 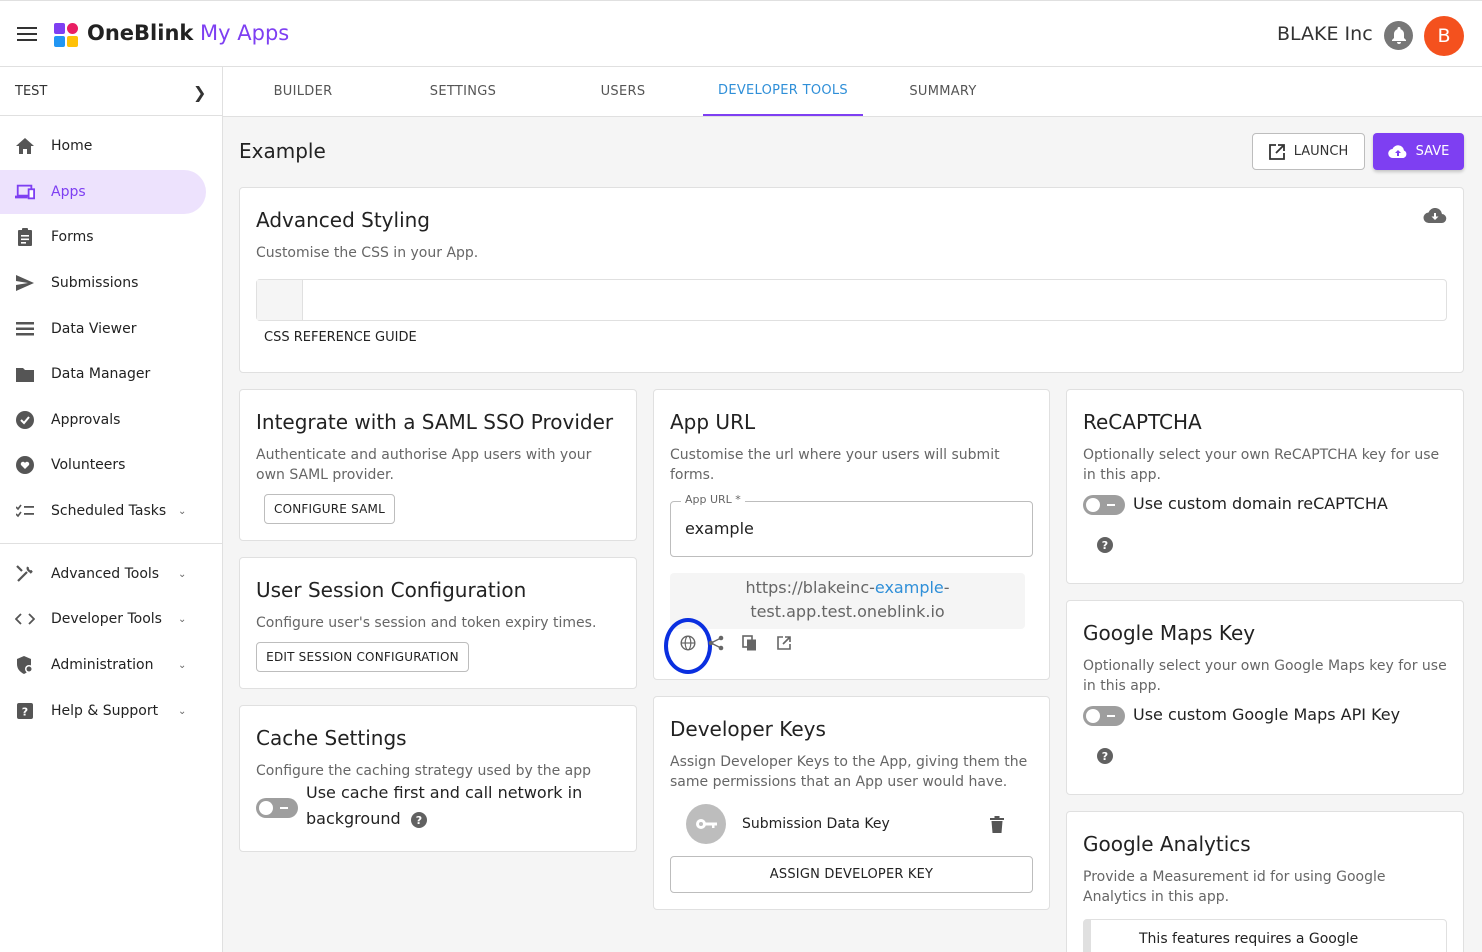 I want to click on custom-maps-key-toggle, so click(x=1104, y=716).